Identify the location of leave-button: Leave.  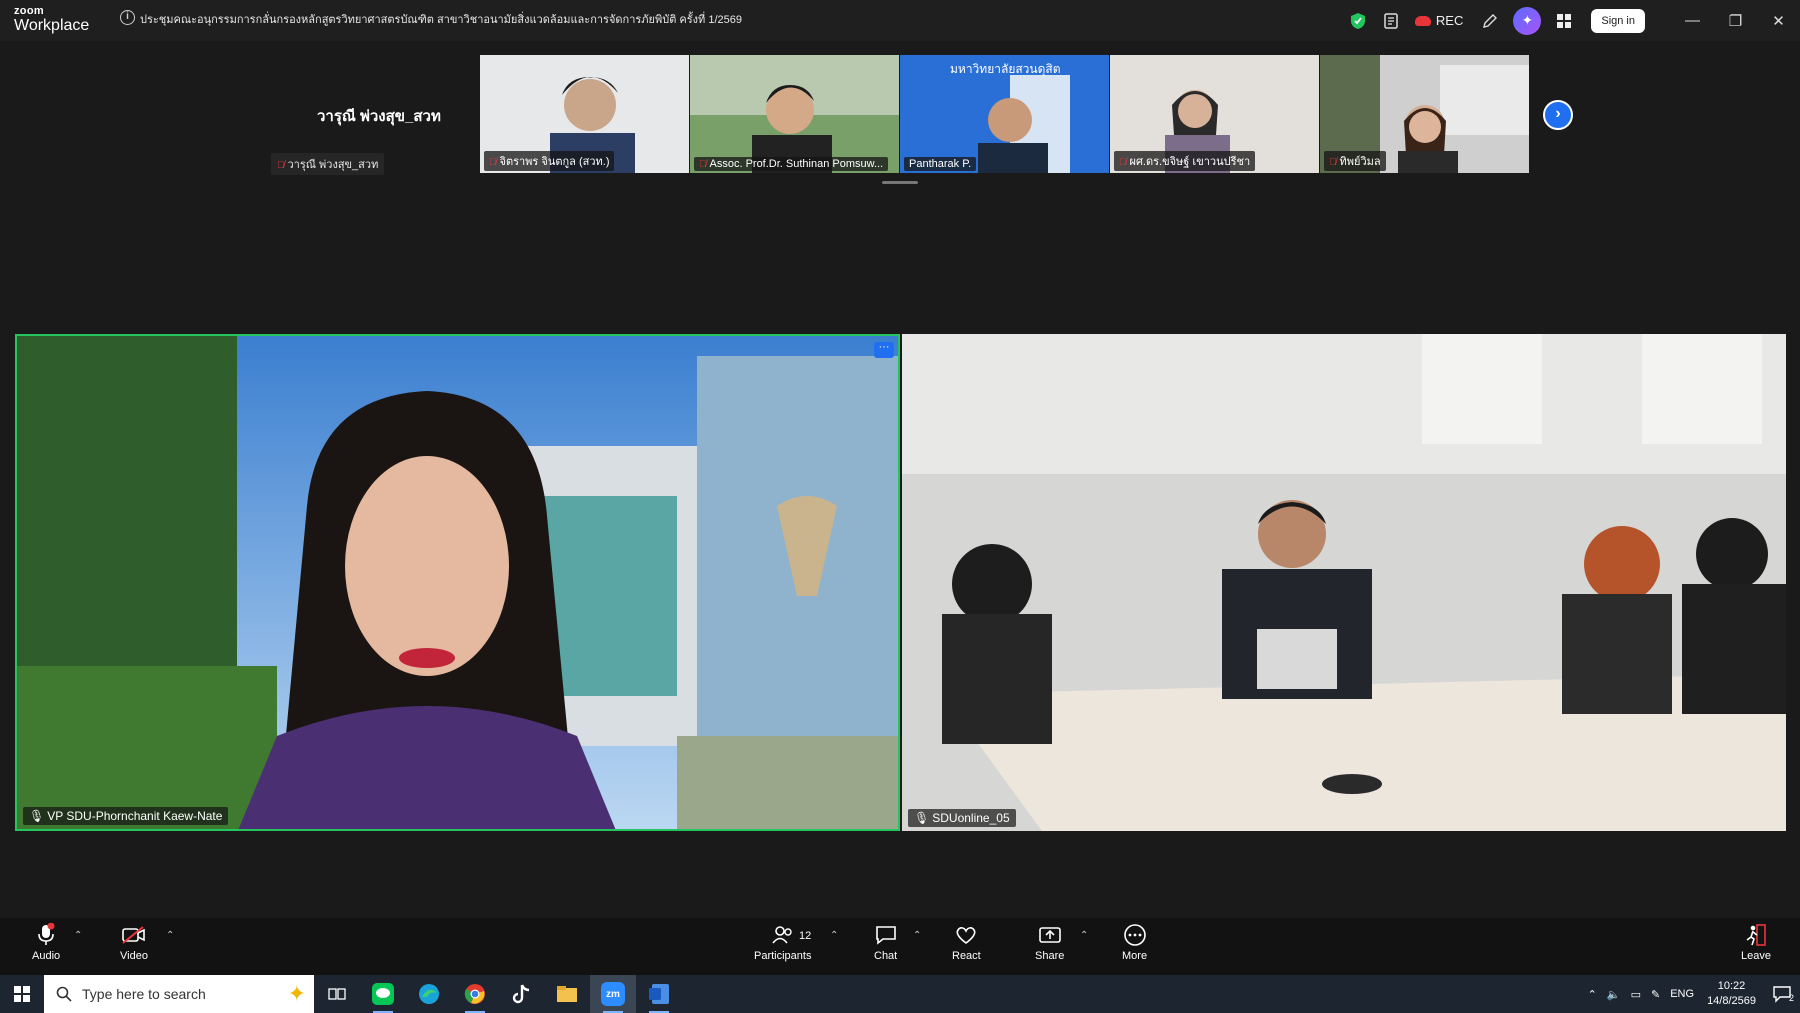
(1756, 942).